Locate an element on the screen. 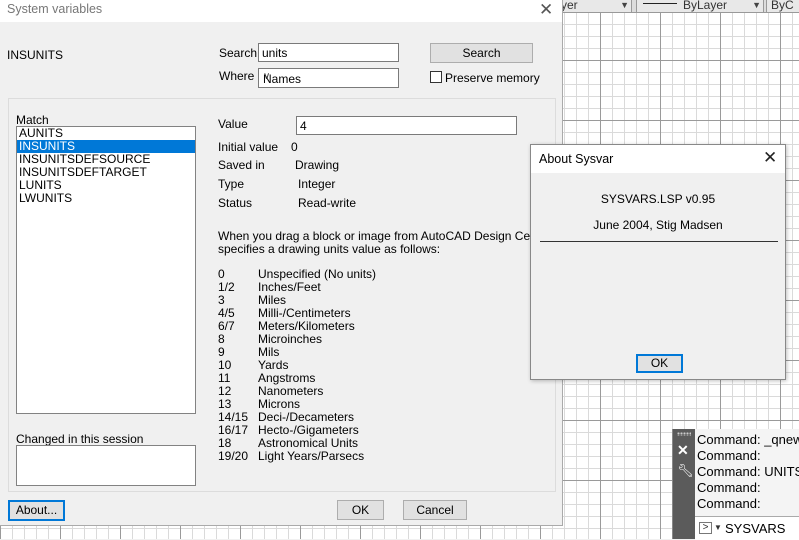 The image size is (799, 540). units-table-row: 1/2 Inches/Feet is located at coordinates (297, 287).